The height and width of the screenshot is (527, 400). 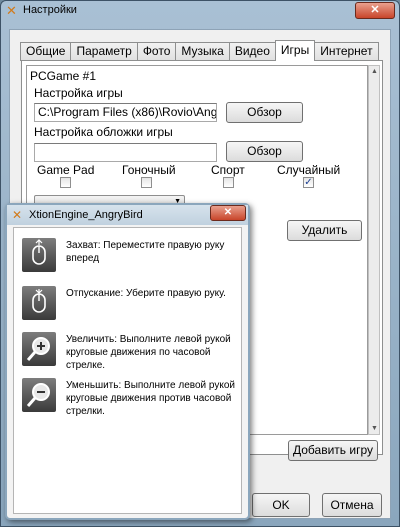 What do you see at coordinates (66, 170) in the screenshot?
I see `gamepad-label: Game Pad` at bounding box center [66, 170].